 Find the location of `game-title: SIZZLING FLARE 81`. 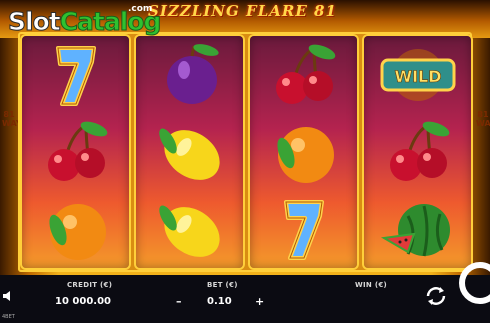

game-title: SIZZLING FLARE 81 is located at coordinates (242, 11).